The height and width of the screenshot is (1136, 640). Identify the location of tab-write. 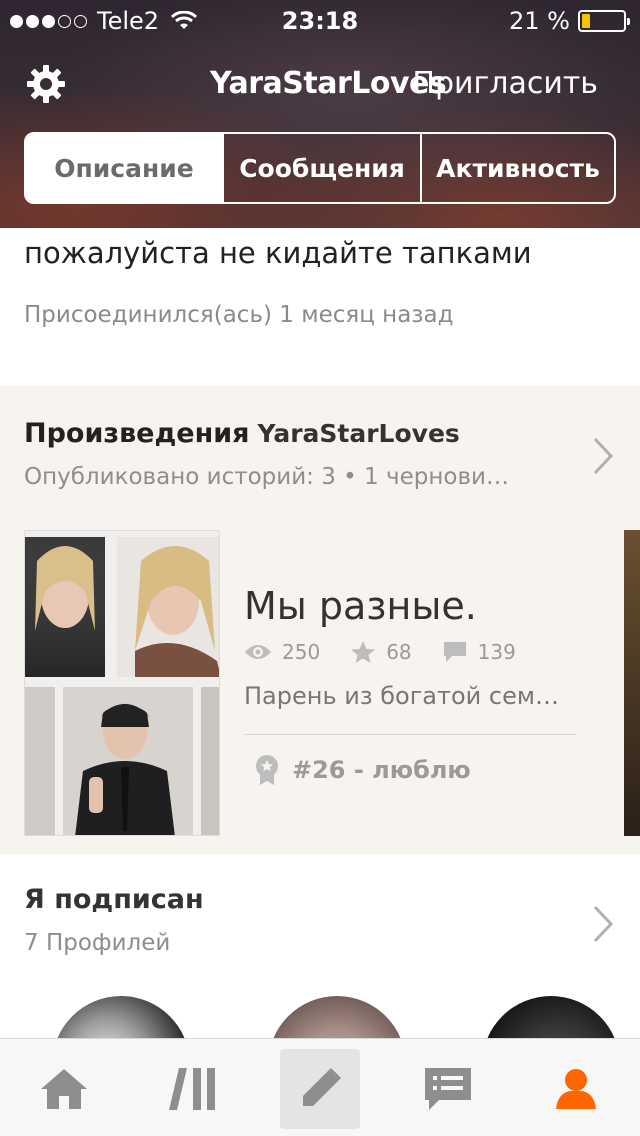
(320, 1089).